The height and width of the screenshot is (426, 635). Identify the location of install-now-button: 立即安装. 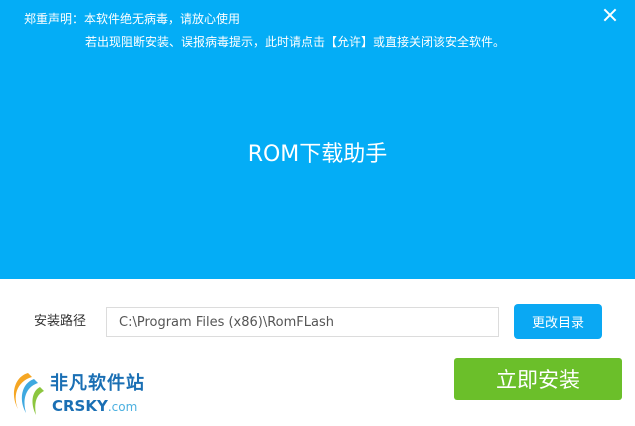
(538, 379).